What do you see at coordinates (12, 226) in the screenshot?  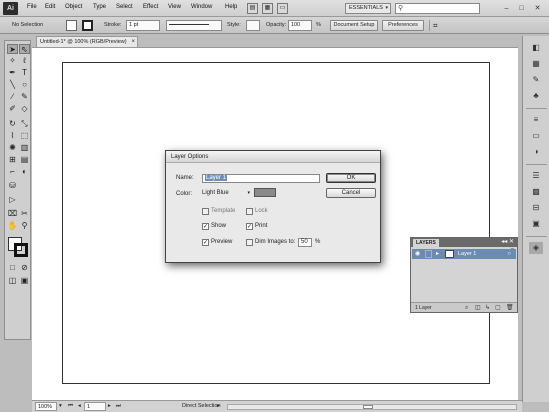 I see `hand-tool-icon: ✋` at bounding box center [12, 226].